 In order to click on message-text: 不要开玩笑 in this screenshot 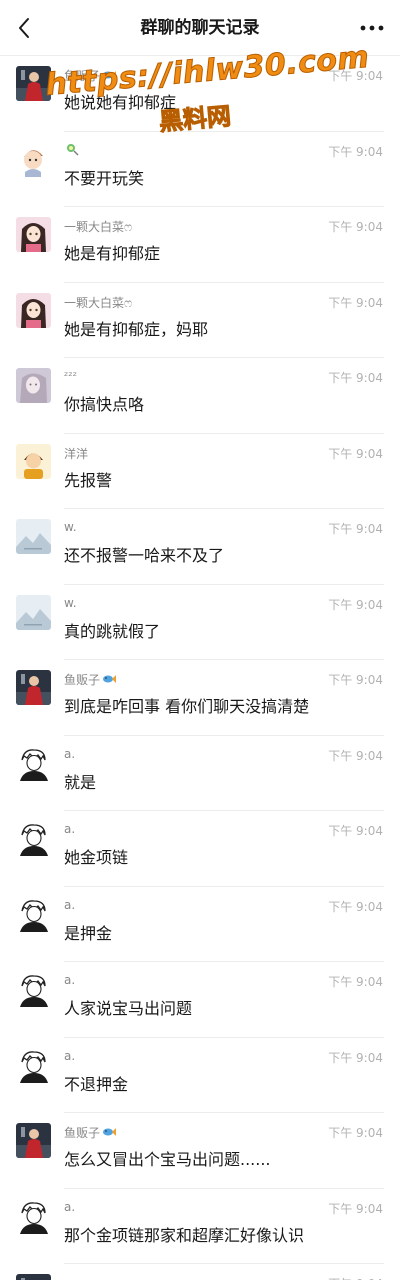, I will do `click(104, 178)`.